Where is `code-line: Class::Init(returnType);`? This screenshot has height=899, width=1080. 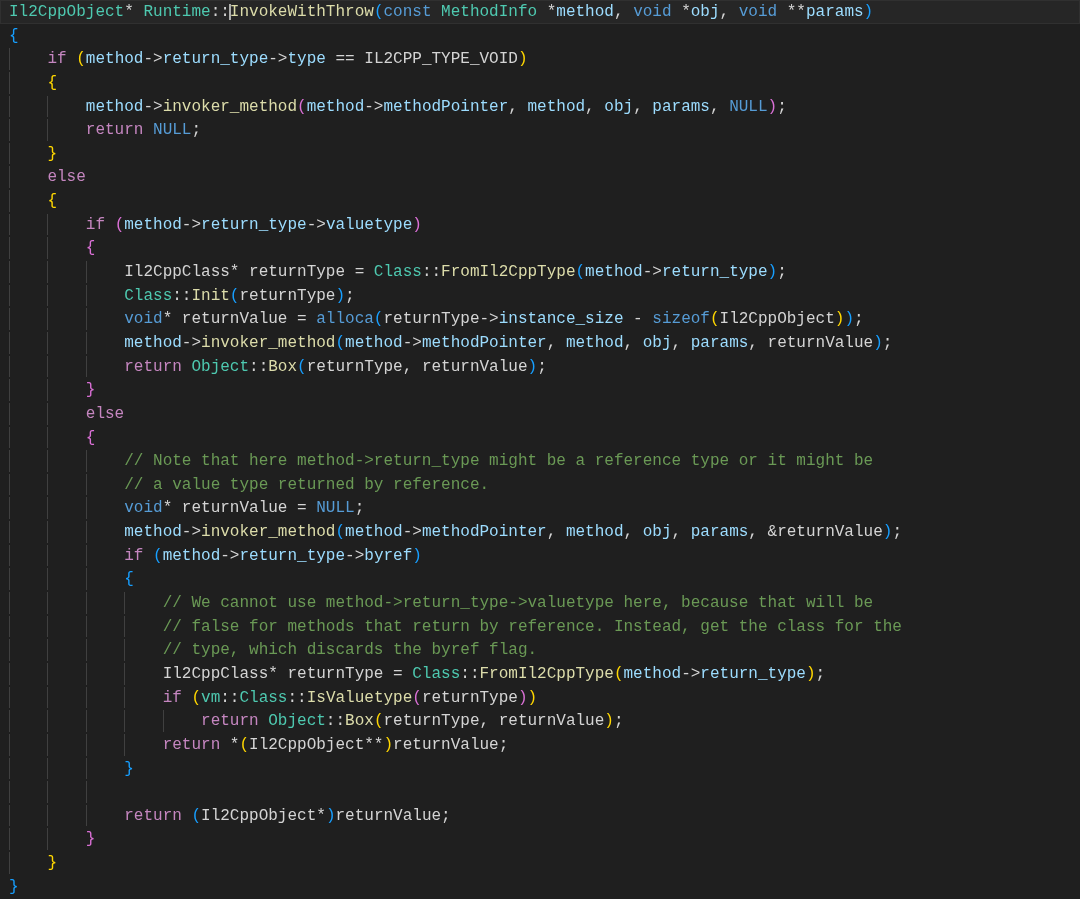
code-line: Class::Init(returnType); is located at coordinates (239, 296).